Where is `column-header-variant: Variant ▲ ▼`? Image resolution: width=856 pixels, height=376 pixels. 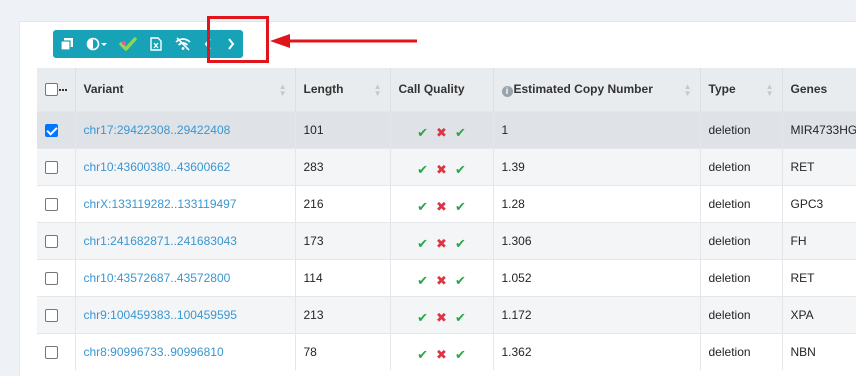
column-header-variant: Variant ▲ ▼ is located at coordinates (185, 89).